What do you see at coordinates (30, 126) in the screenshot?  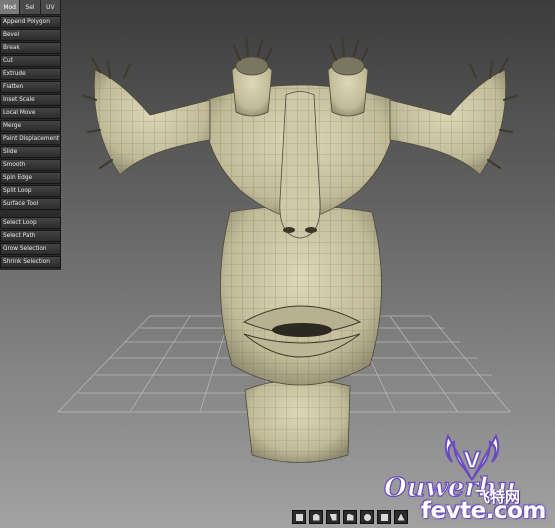 I see `tool-merge-button: Merge` at bounding box center [30, 126].